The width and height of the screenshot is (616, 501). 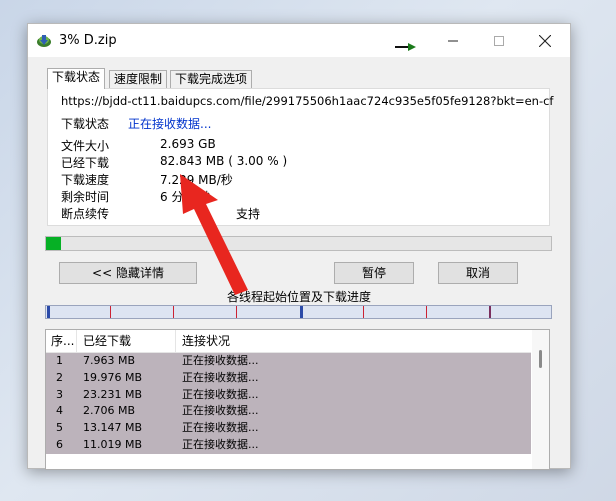 I want to click on close-icon, so click(x=545, y=40).